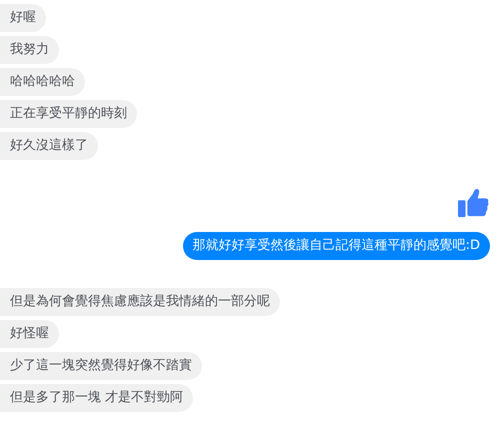  I want to click on message-bubble: 好久沒這樣了, so click(49, 146).